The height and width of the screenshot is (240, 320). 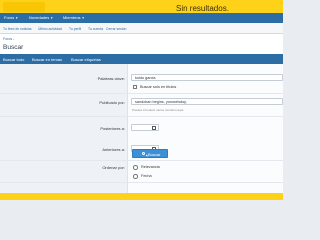 What do you see at coordinates (13, 59) in the screenshot?
I see `tab-search-all: Buscar todo` at bounding box center [13, 59].